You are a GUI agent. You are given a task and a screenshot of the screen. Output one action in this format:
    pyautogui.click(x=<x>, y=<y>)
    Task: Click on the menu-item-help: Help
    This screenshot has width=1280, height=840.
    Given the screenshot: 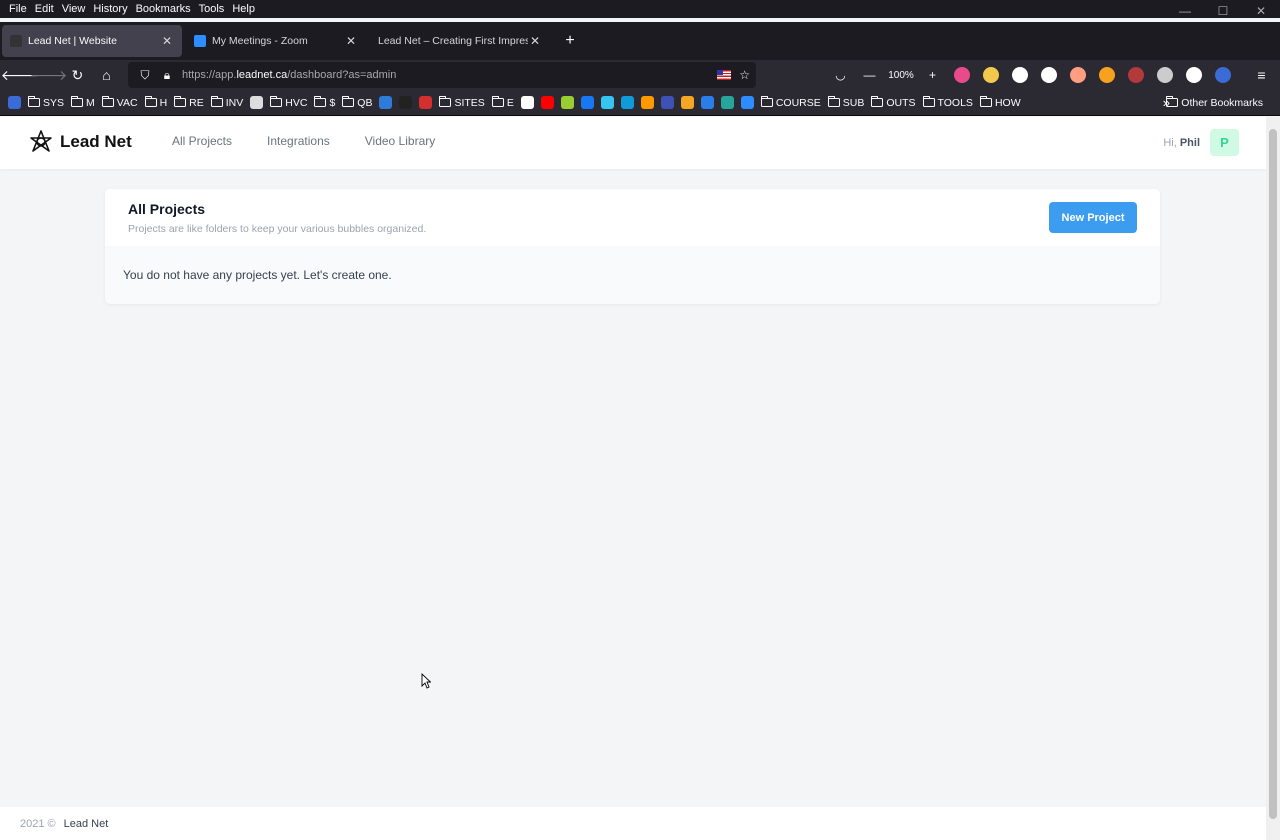 What is the action you would take?
    pyautogui.click(x=243, y=9)
    